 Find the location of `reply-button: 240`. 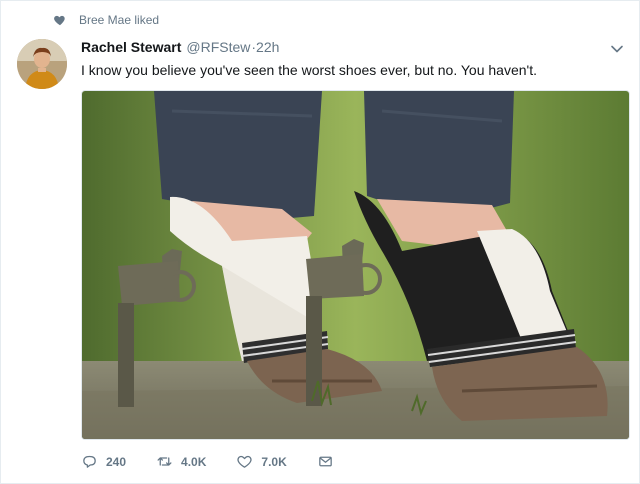

reply-button: 240 is located at coordinates (103, 461).